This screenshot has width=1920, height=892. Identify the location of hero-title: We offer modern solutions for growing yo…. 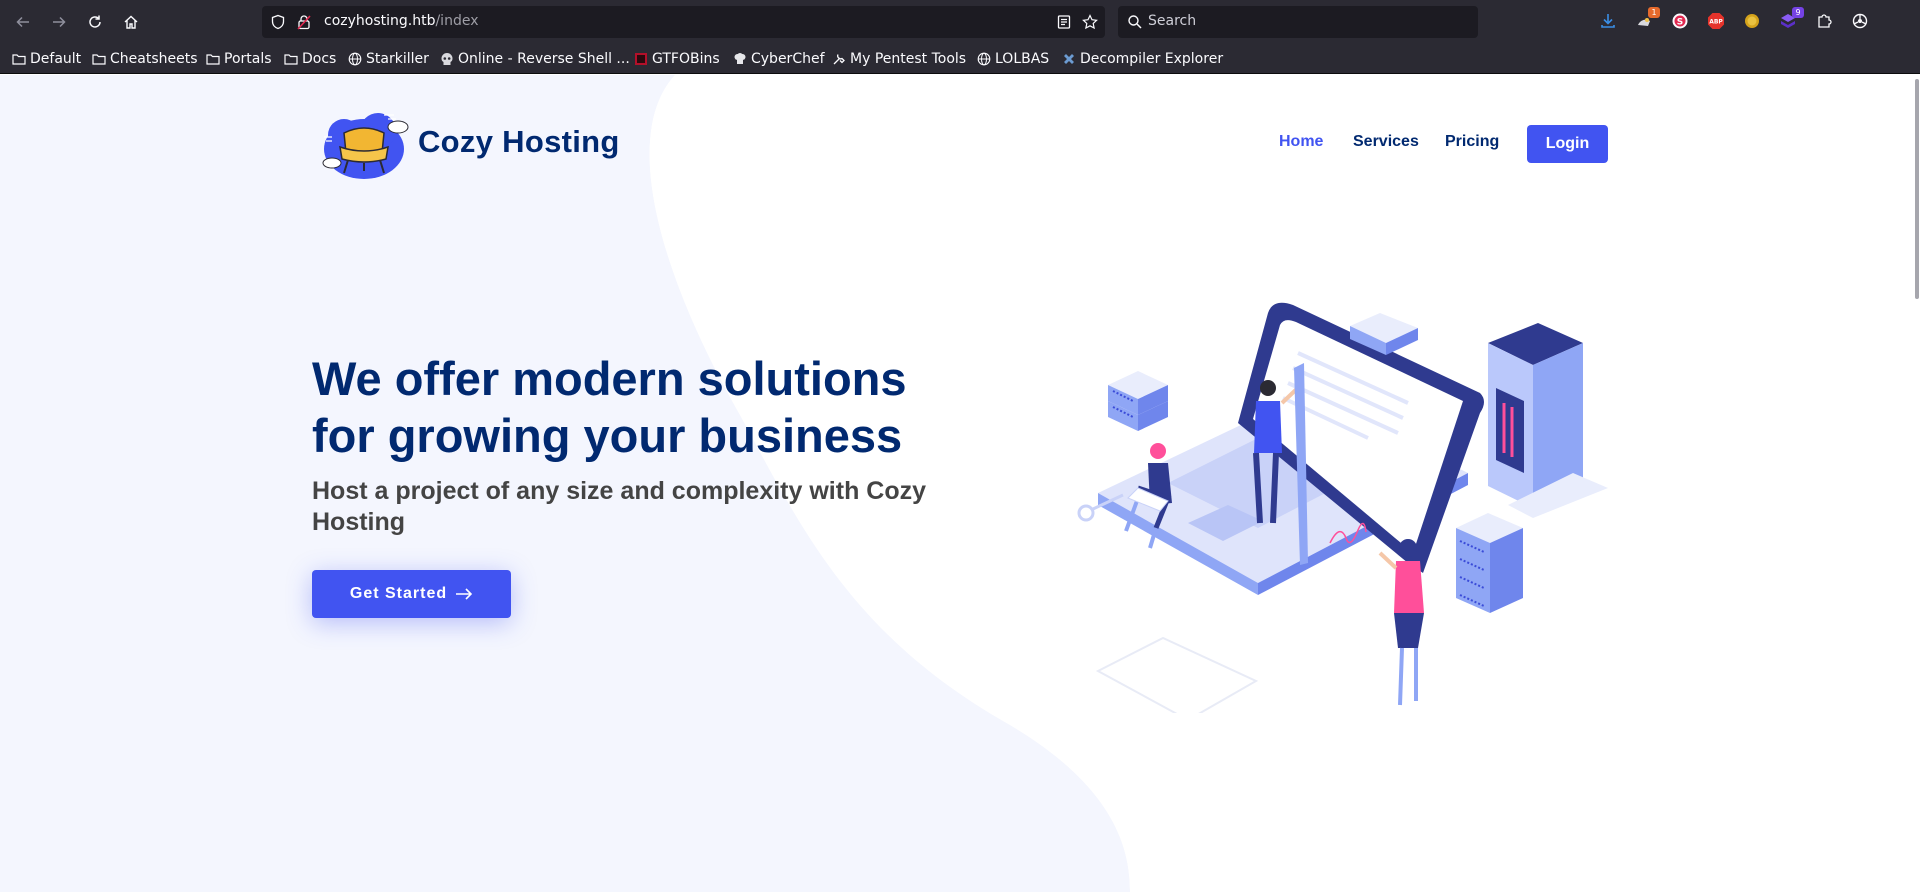
(609, 407).